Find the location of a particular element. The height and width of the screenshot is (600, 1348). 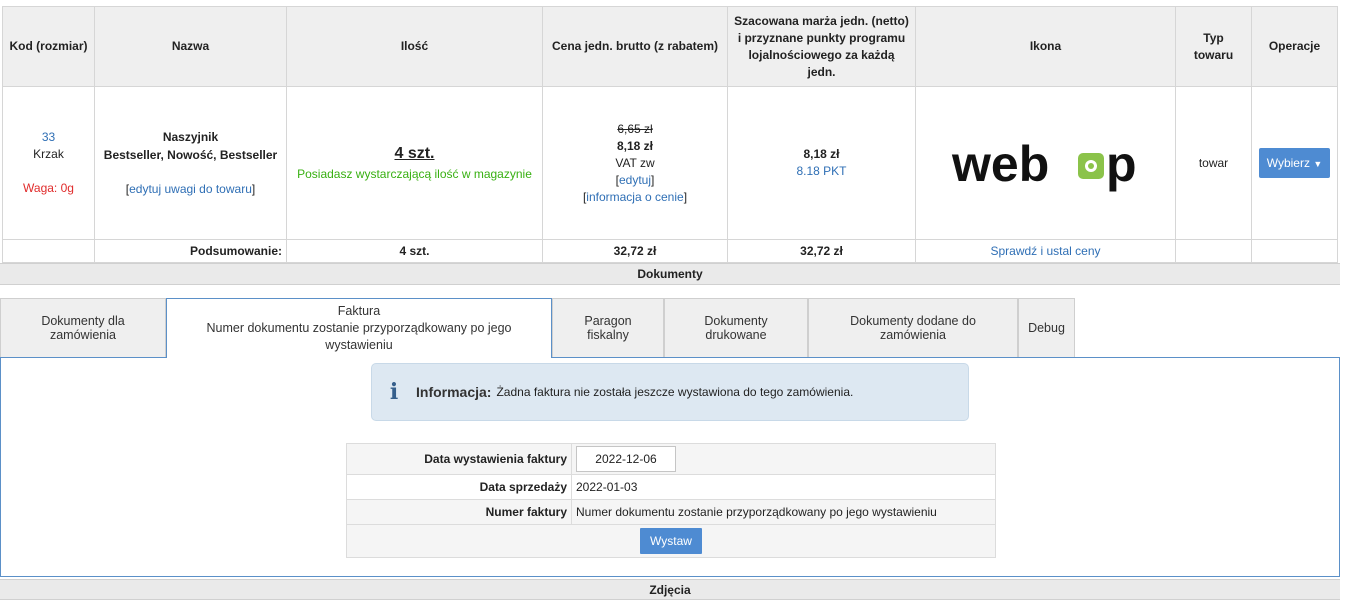

photos-section-title: Zdjęcia is located at coordinates (670, 589).